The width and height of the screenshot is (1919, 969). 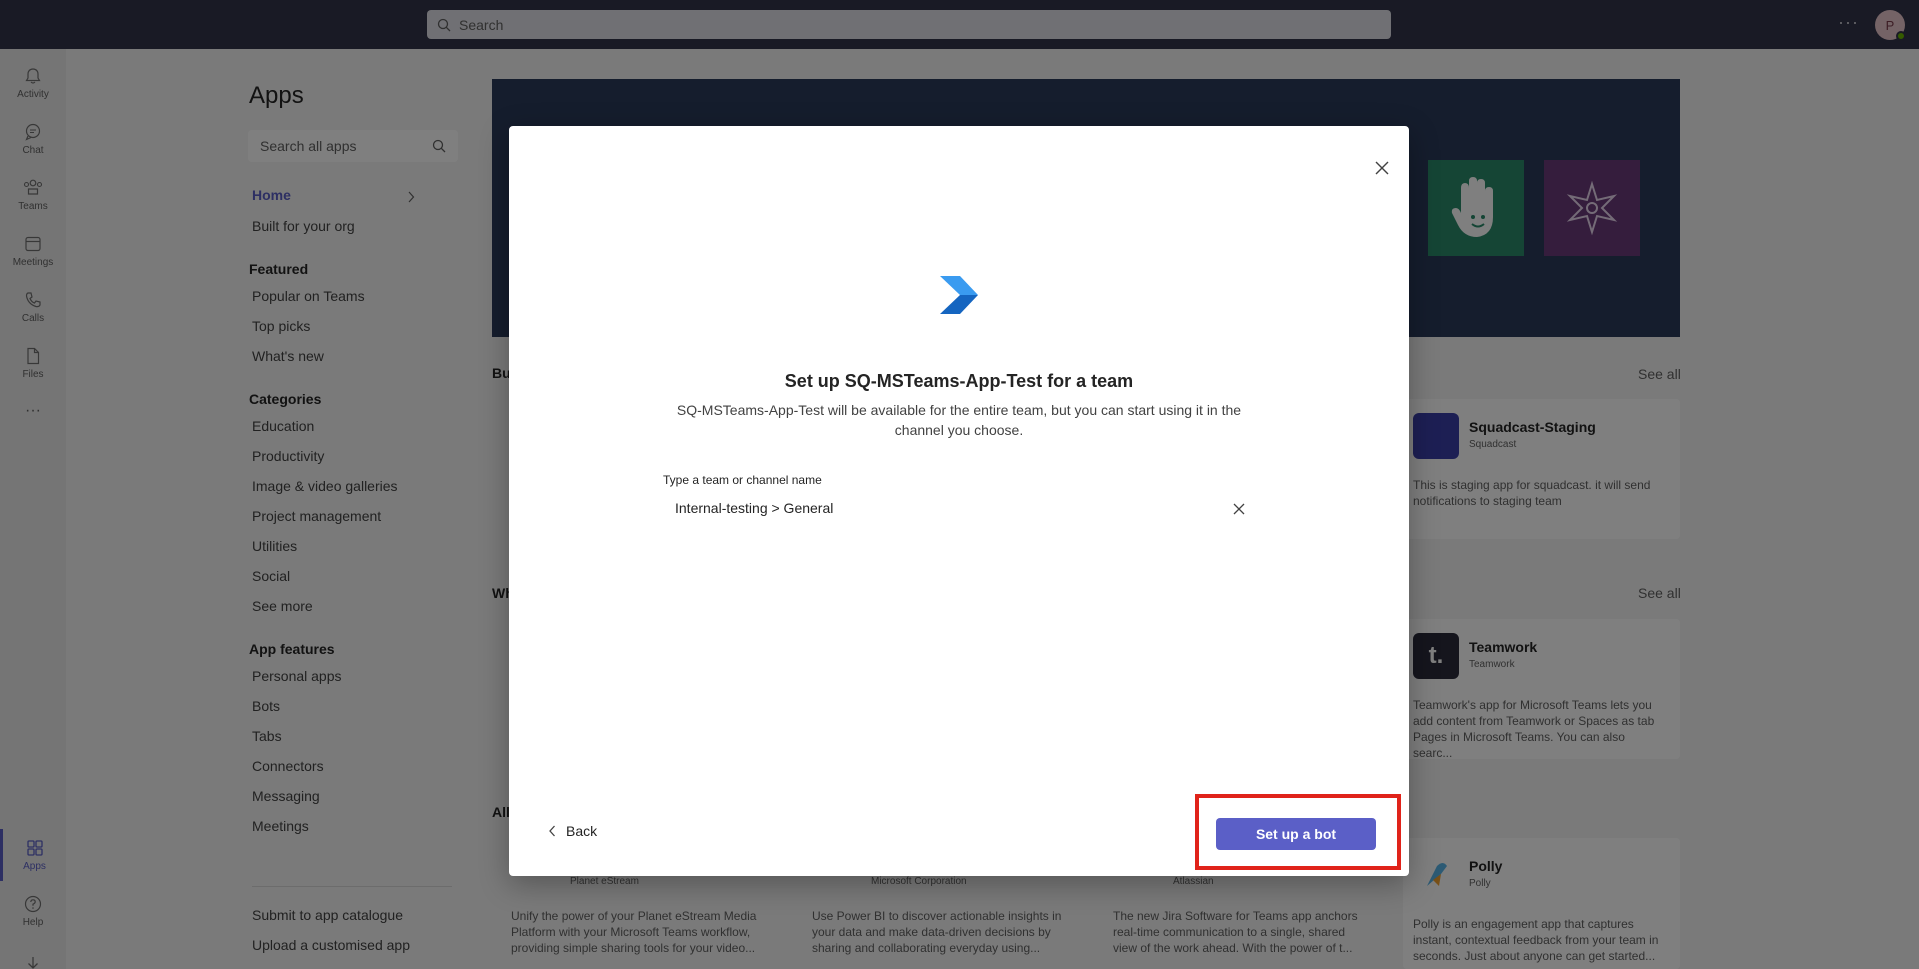 I want to click on team-channel-input: Internal-testing > General, so click(x=960, y=508).